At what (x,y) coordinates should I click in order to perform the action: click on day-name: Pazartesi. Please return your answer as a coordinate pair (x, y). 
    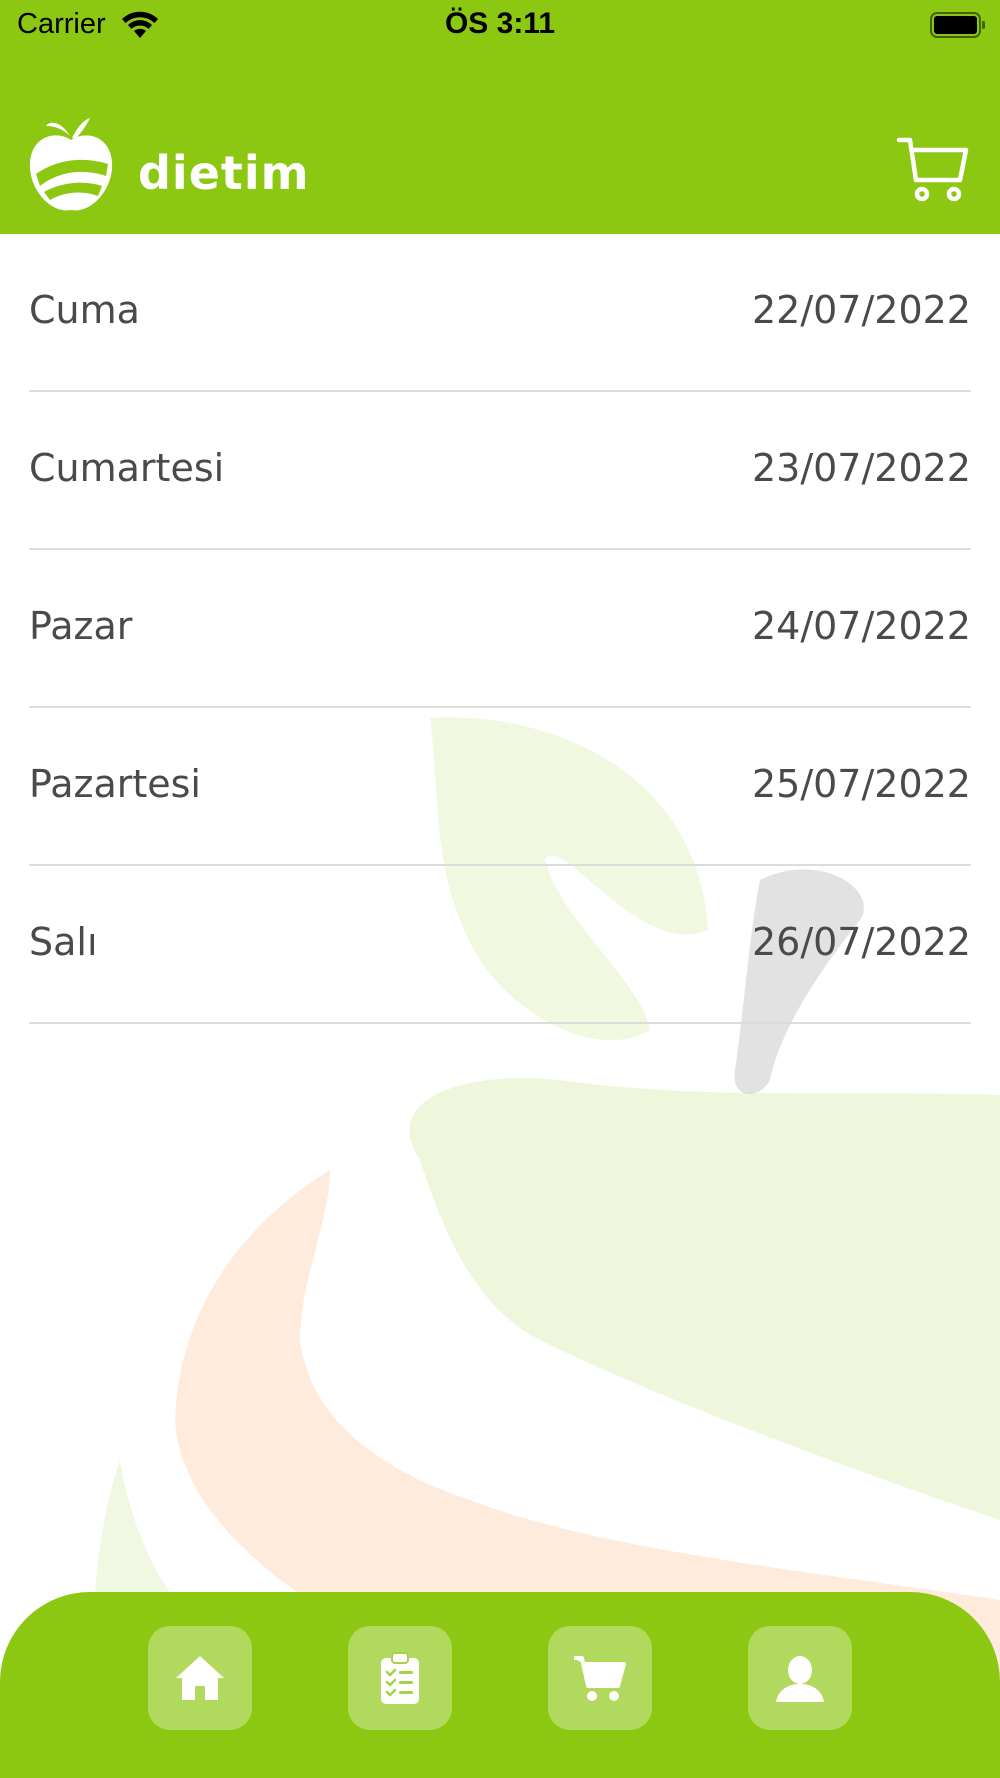
    Looking at the image, I should click on (115, 784).